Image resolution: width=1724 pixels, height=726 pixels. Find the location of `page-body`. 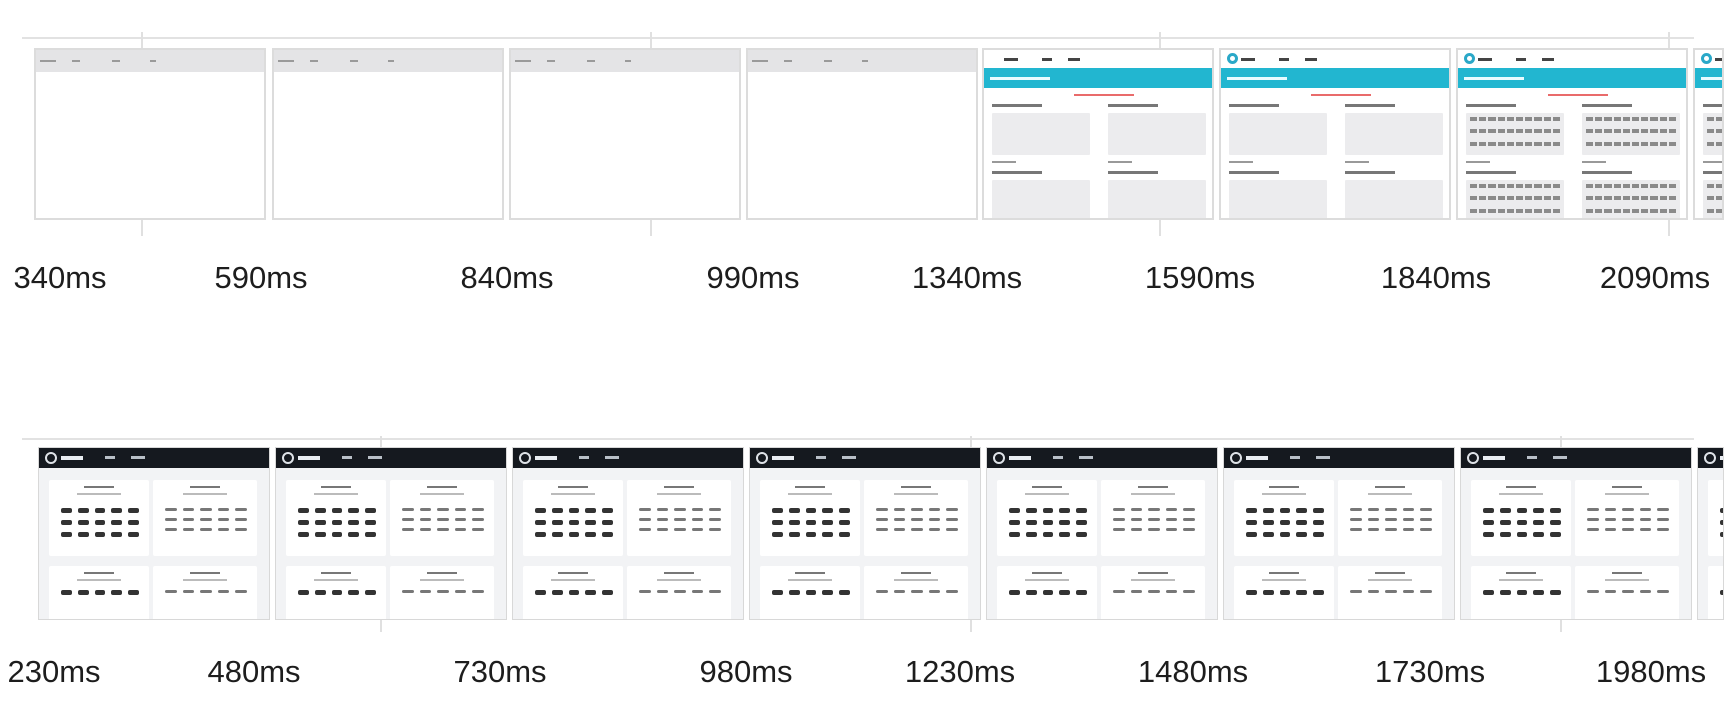

page-body is located at coordinates (154, 543).